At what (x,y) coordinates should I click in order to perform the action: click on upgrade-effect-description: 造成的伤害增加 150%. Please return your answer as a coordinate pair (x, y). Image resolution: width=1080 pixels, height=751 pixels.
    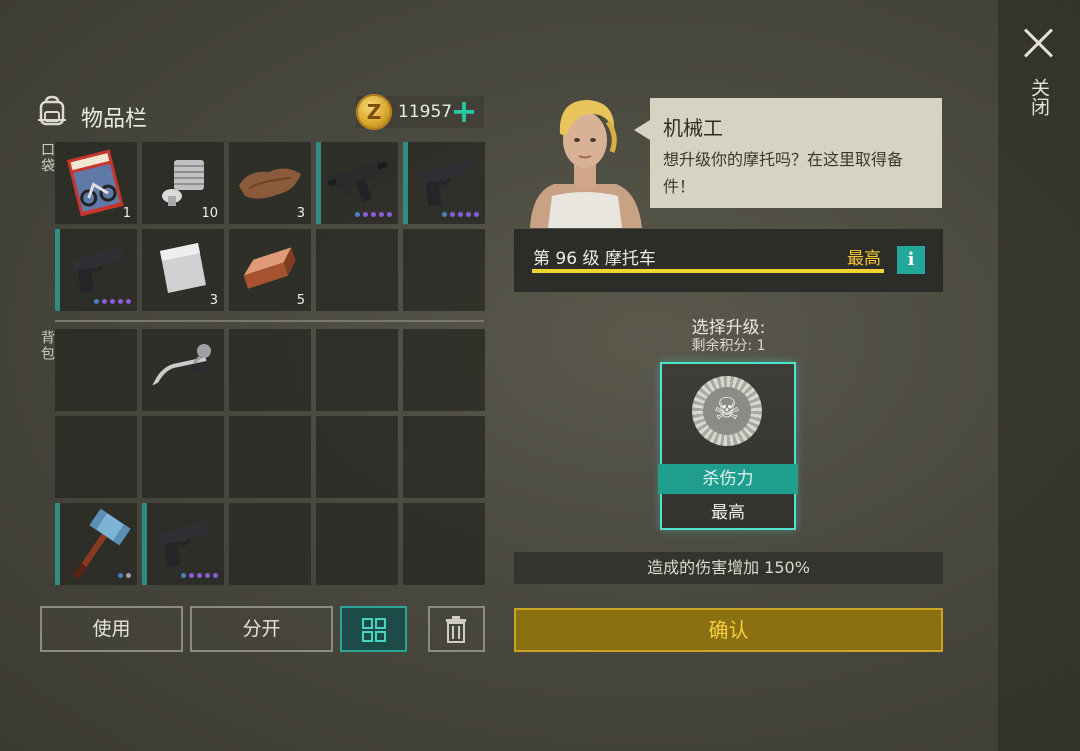
    Looking at the image, I should click on (728, 568).